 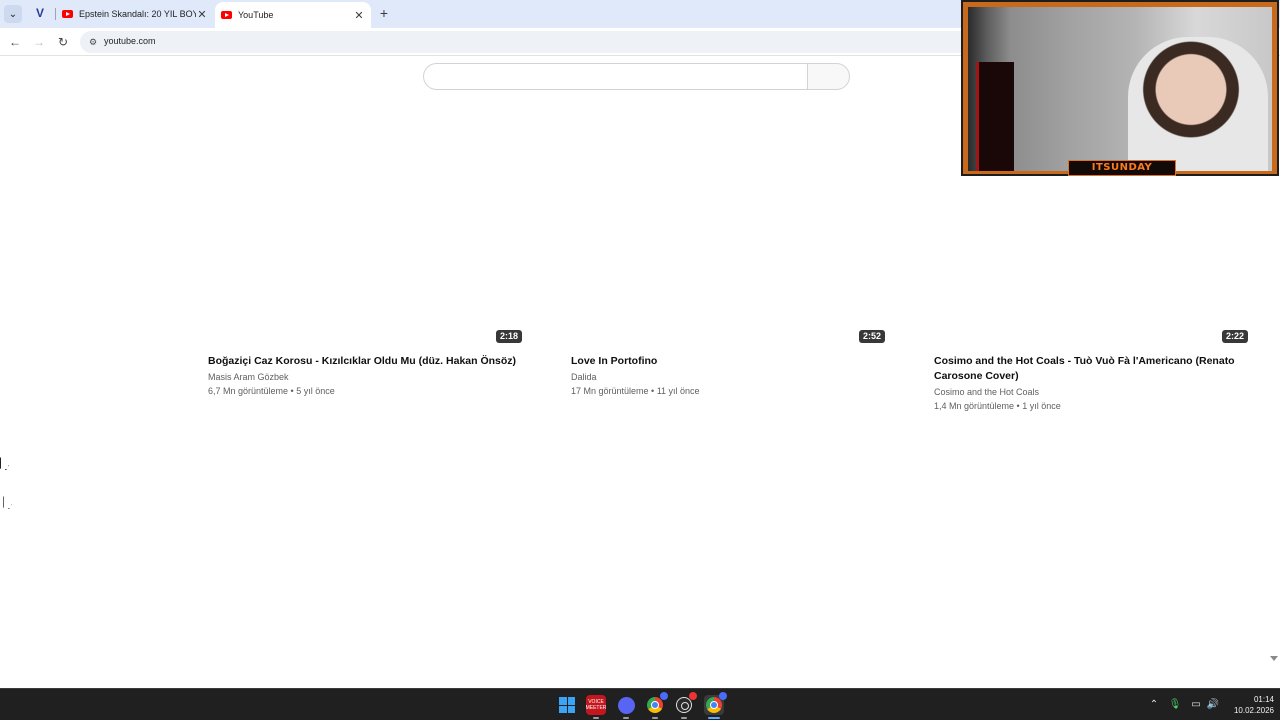 I want to click on video-meta: 1,4 Mn görüntüleme • 1 yıl önce, so click(x=997, y=406).